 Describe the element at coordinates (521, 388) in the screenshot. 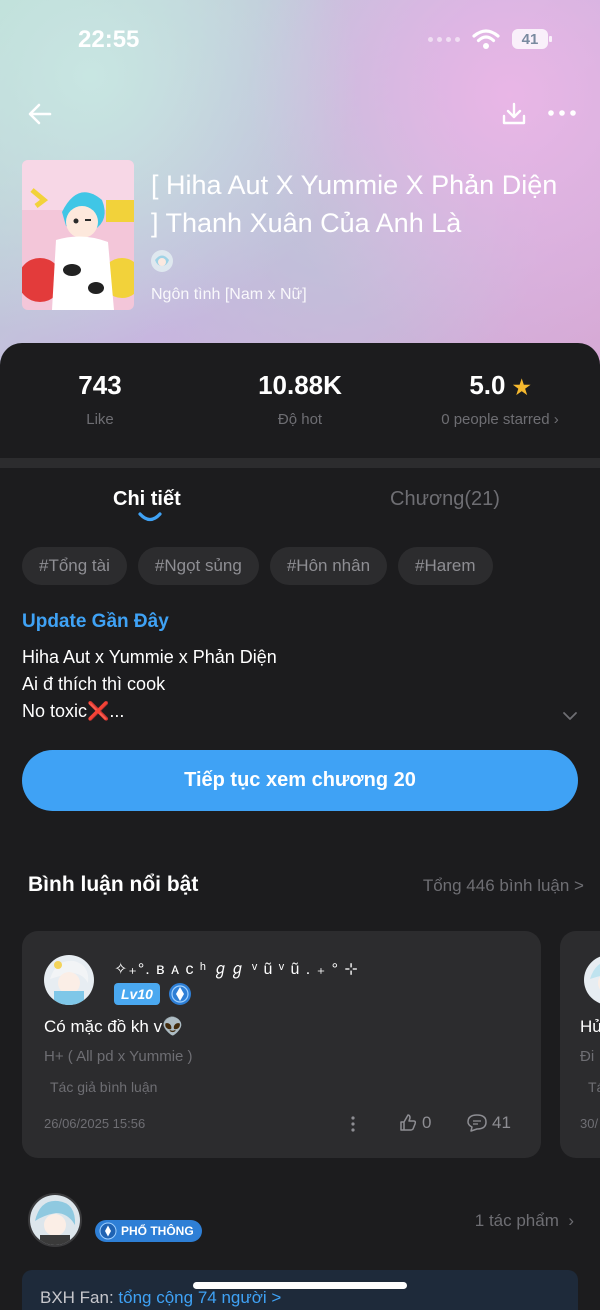

I see `star-icon: ★` at that location.